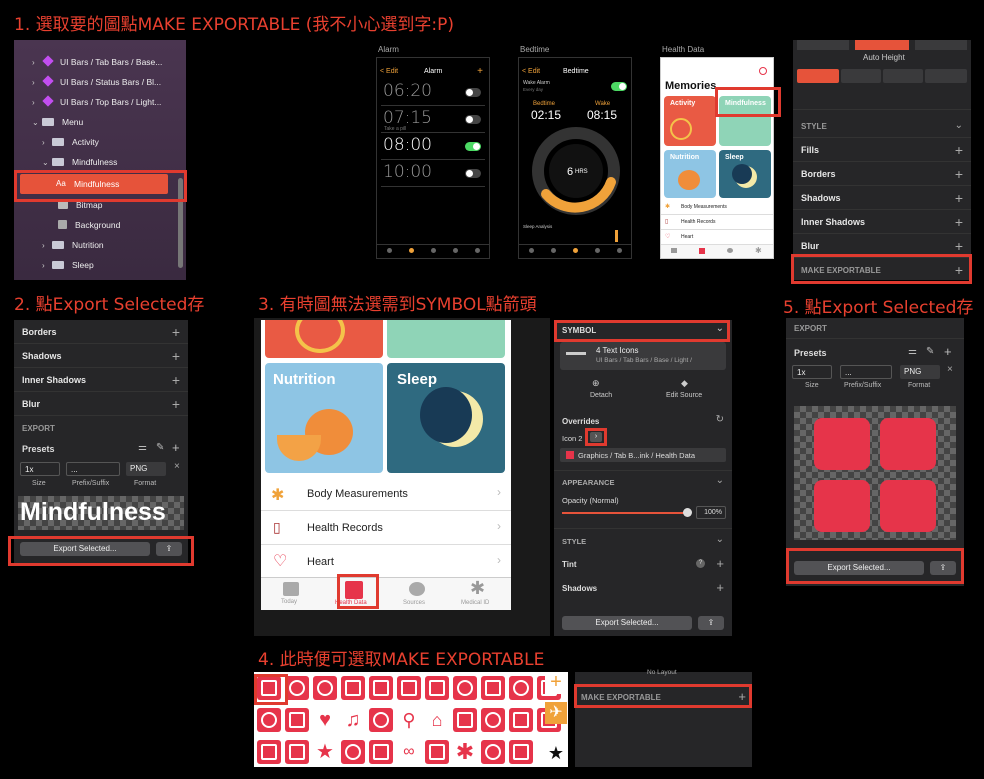 The image size is (984, 779). I want to click on layer-item-menu: ⌄ Menu, so click(57, 122).